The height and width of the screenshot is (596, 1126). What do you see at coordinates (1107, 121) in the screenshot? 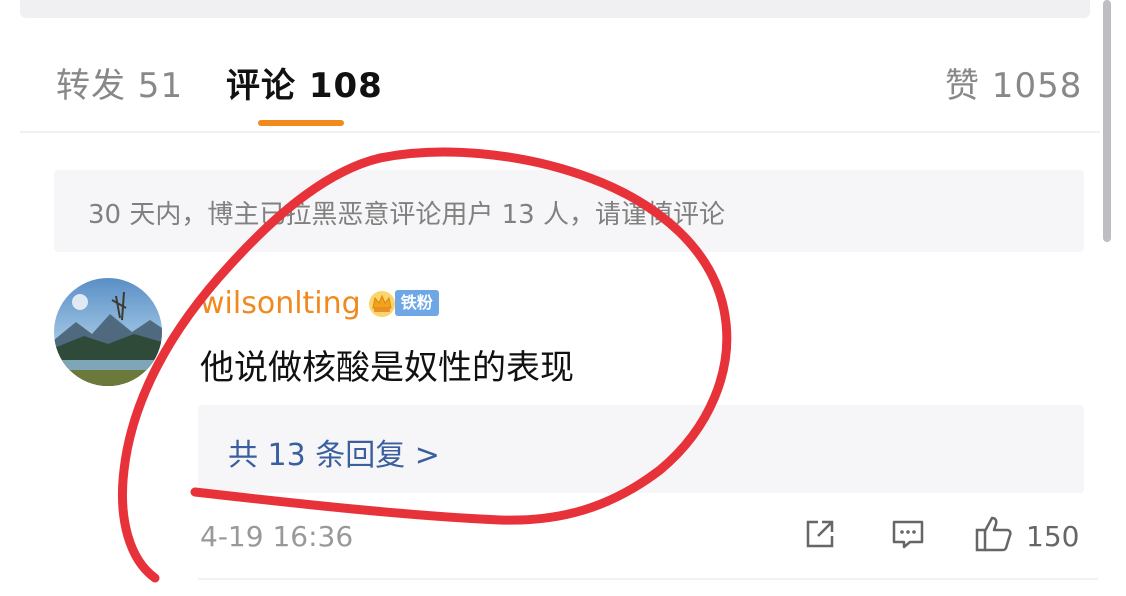
I see `scrollbar-thumb` at bounding box center [1107, 121].